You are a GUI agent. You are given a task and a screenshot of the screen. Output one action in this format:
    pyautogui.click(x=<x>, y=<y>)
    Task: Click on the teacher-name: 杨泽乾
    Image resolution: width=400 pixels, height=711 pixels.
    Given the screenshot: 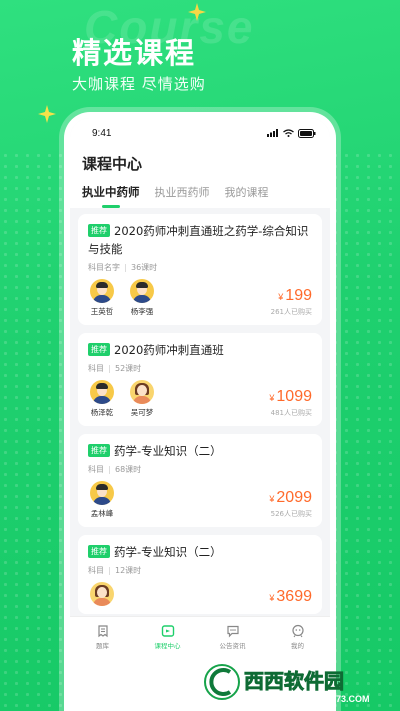 What is the action you would take?
    pyautogui.click(x=102, y=412)
    